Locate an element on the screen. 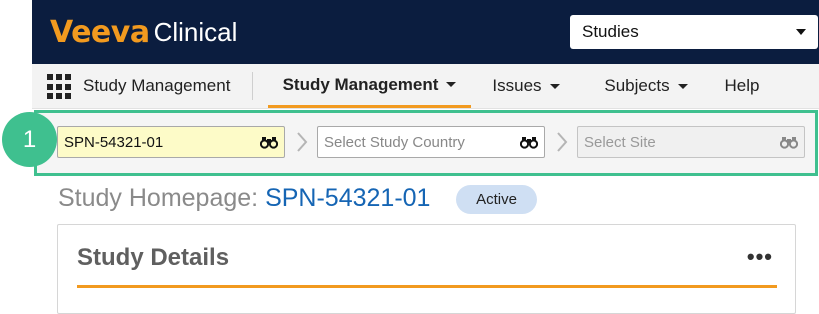 This screenshot has width=819, height=314. page-title-prefix: Study Homepage: is located at coordinates (158, 198).